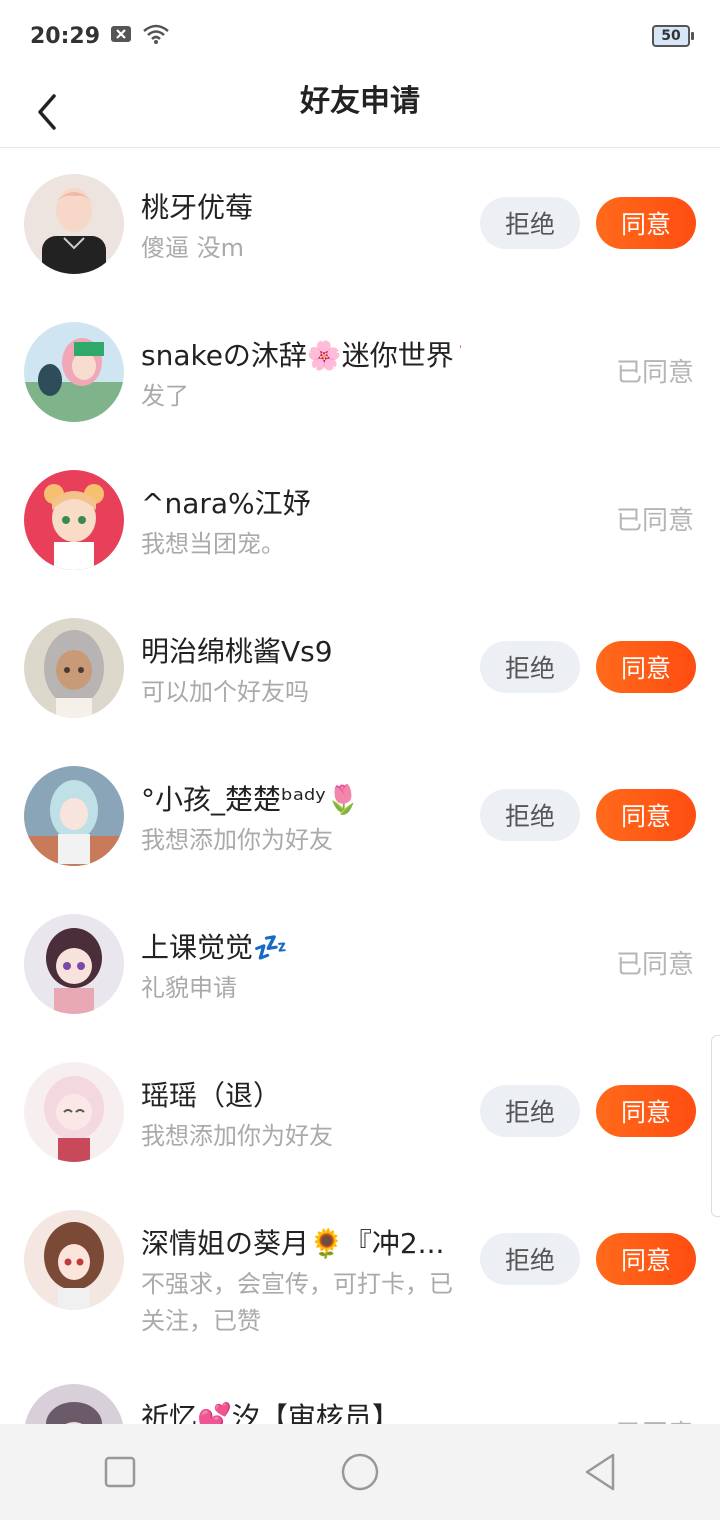 Image resolution: width=720 pixels, height=1520 pixels. Describe the element at coordinates (213, 544) in the screenshot. I see `request-message: 我想当团宠。` at that location.